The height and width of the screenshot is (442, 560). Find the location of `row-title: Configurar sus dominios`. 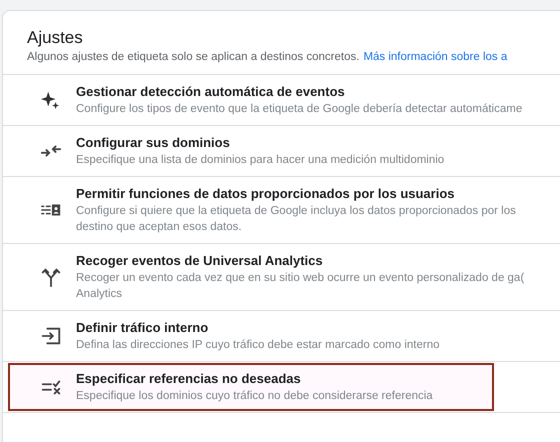

row-title: Configurar sus dominios is located at coordinates (153, 143).